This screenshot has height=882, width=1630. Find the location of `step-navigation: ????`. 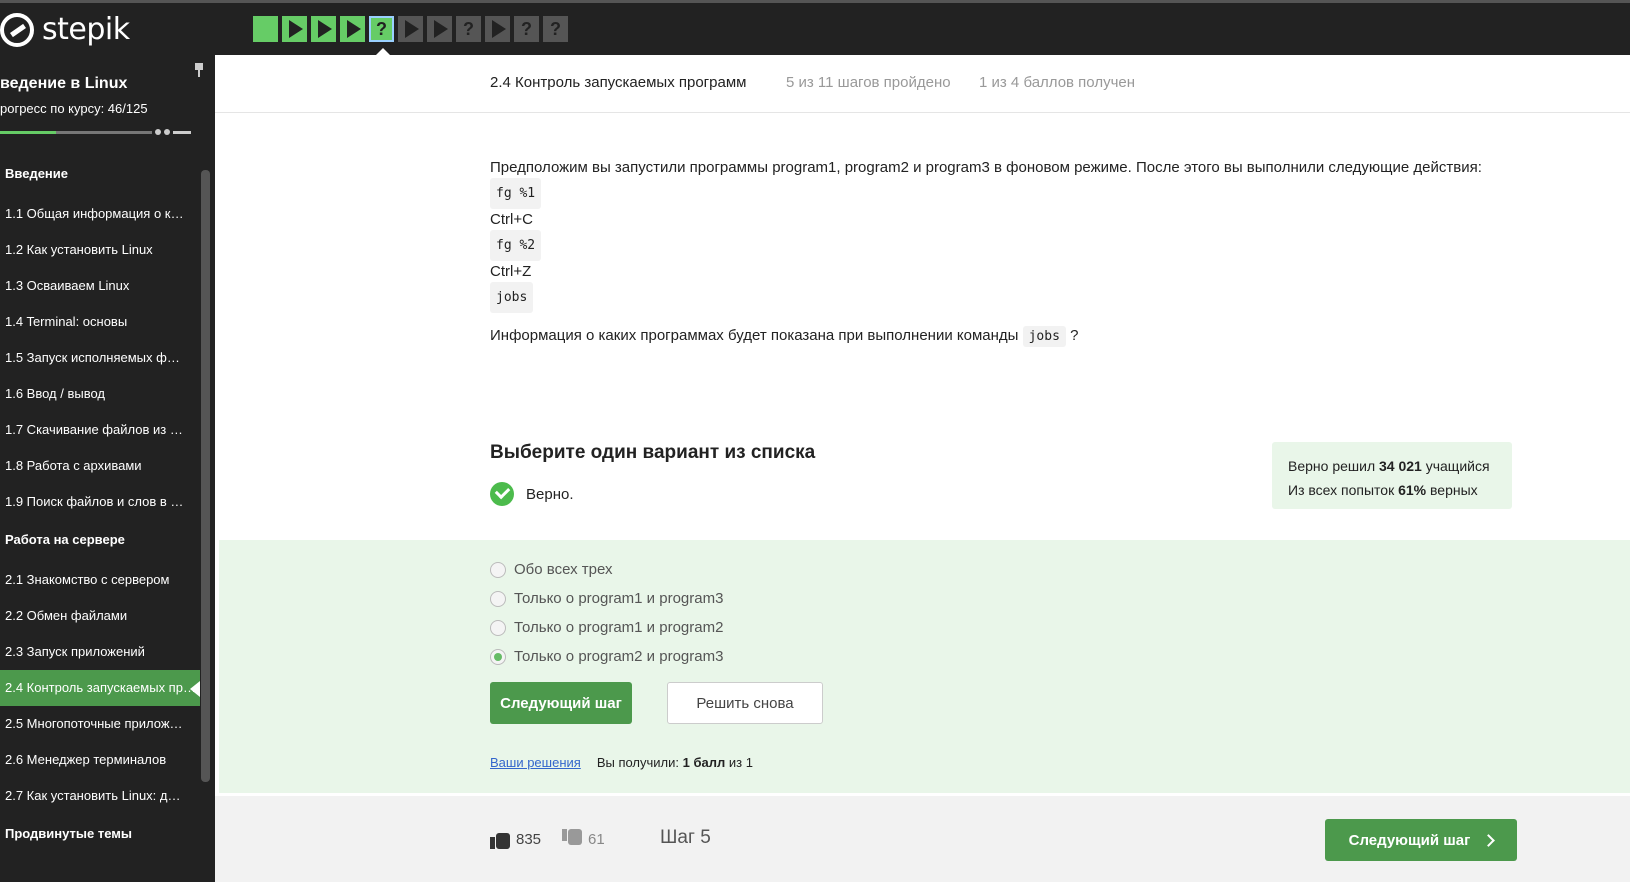

step-navigation: ???? is located at coordinates (410, 29).